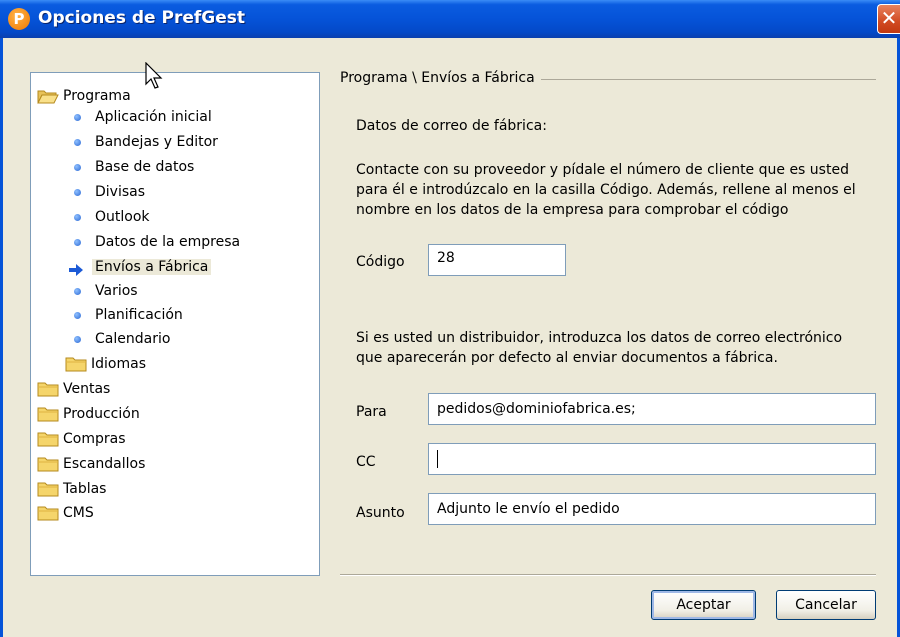  Describe the element at coordinates (826, 605) in the screenshot. I see `cancel-button: Cancelar` at that location.